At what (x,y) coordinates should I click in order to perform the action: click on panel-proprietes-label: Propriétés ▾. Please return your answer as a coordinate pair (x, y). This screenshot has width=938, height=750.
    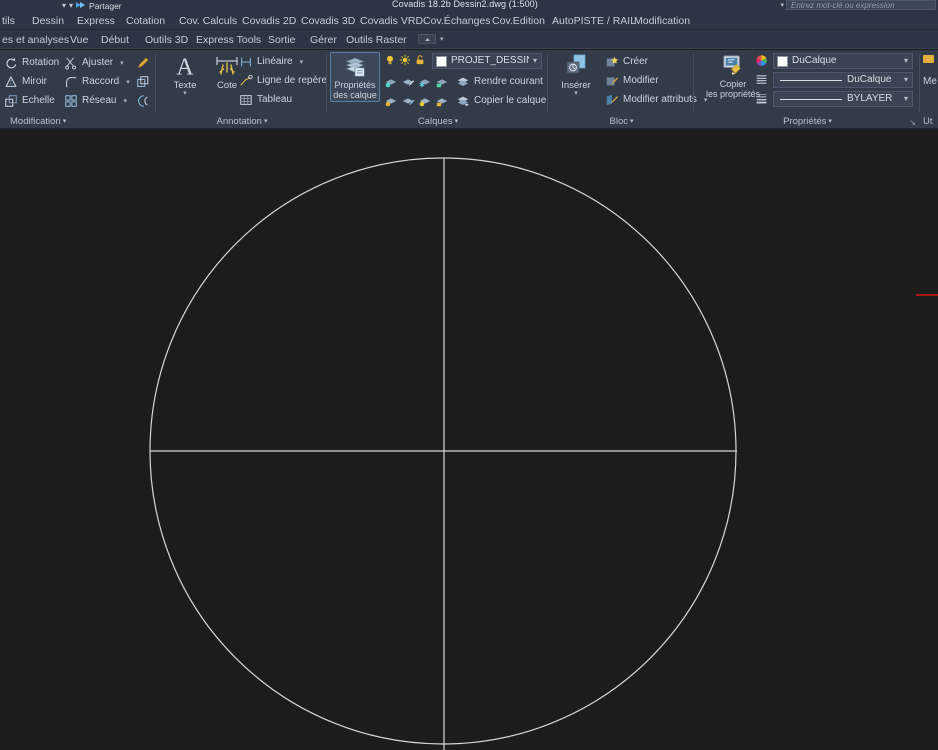
    Looking at the image, I should click on (807, 121).